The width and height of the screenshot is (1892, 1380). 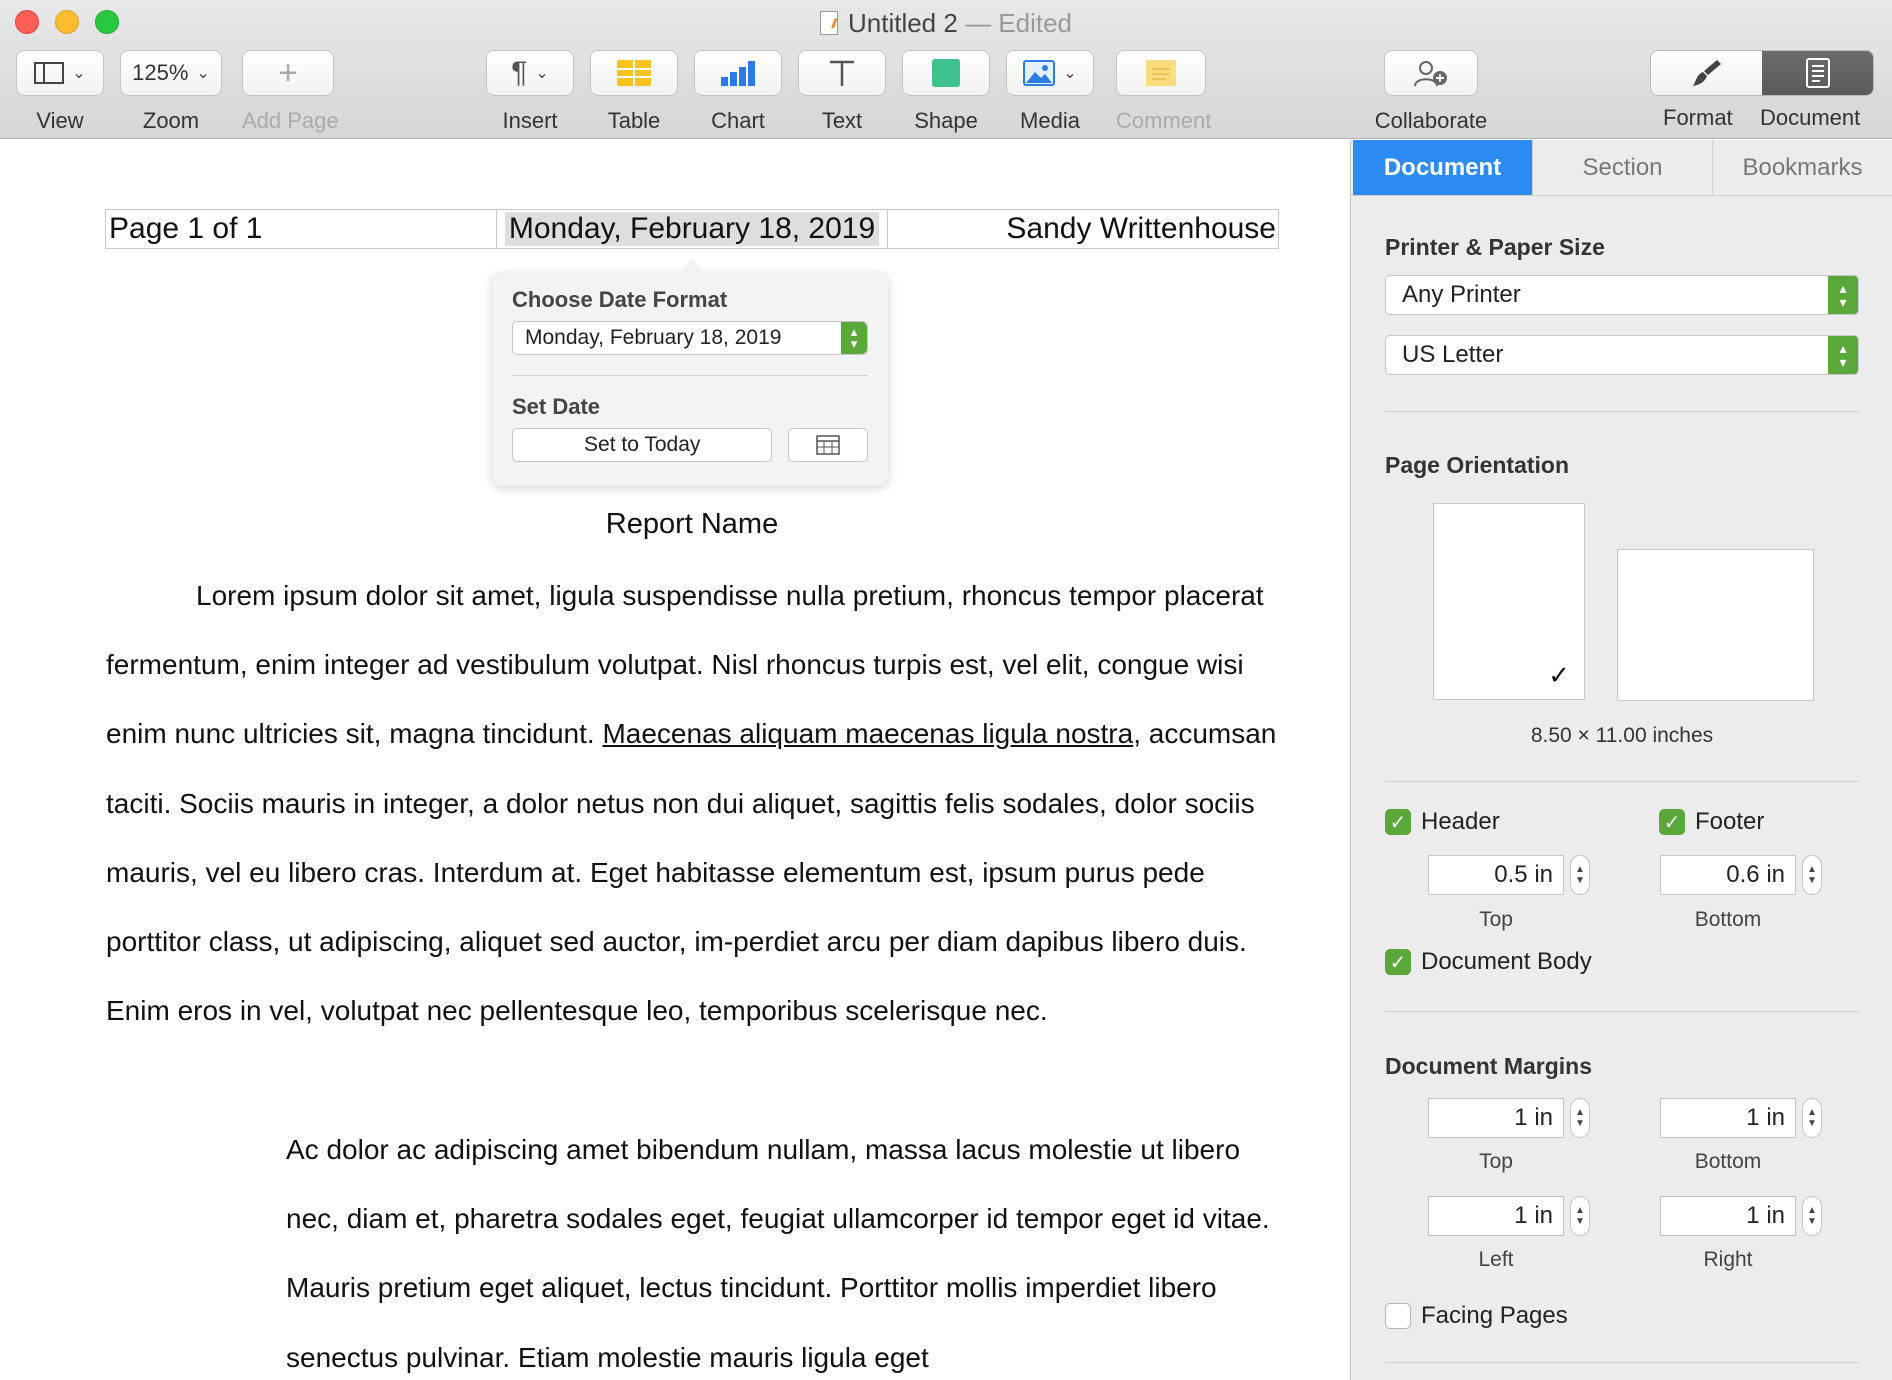 I want to click on inspector-toggle, so click(x=1762, y=73).